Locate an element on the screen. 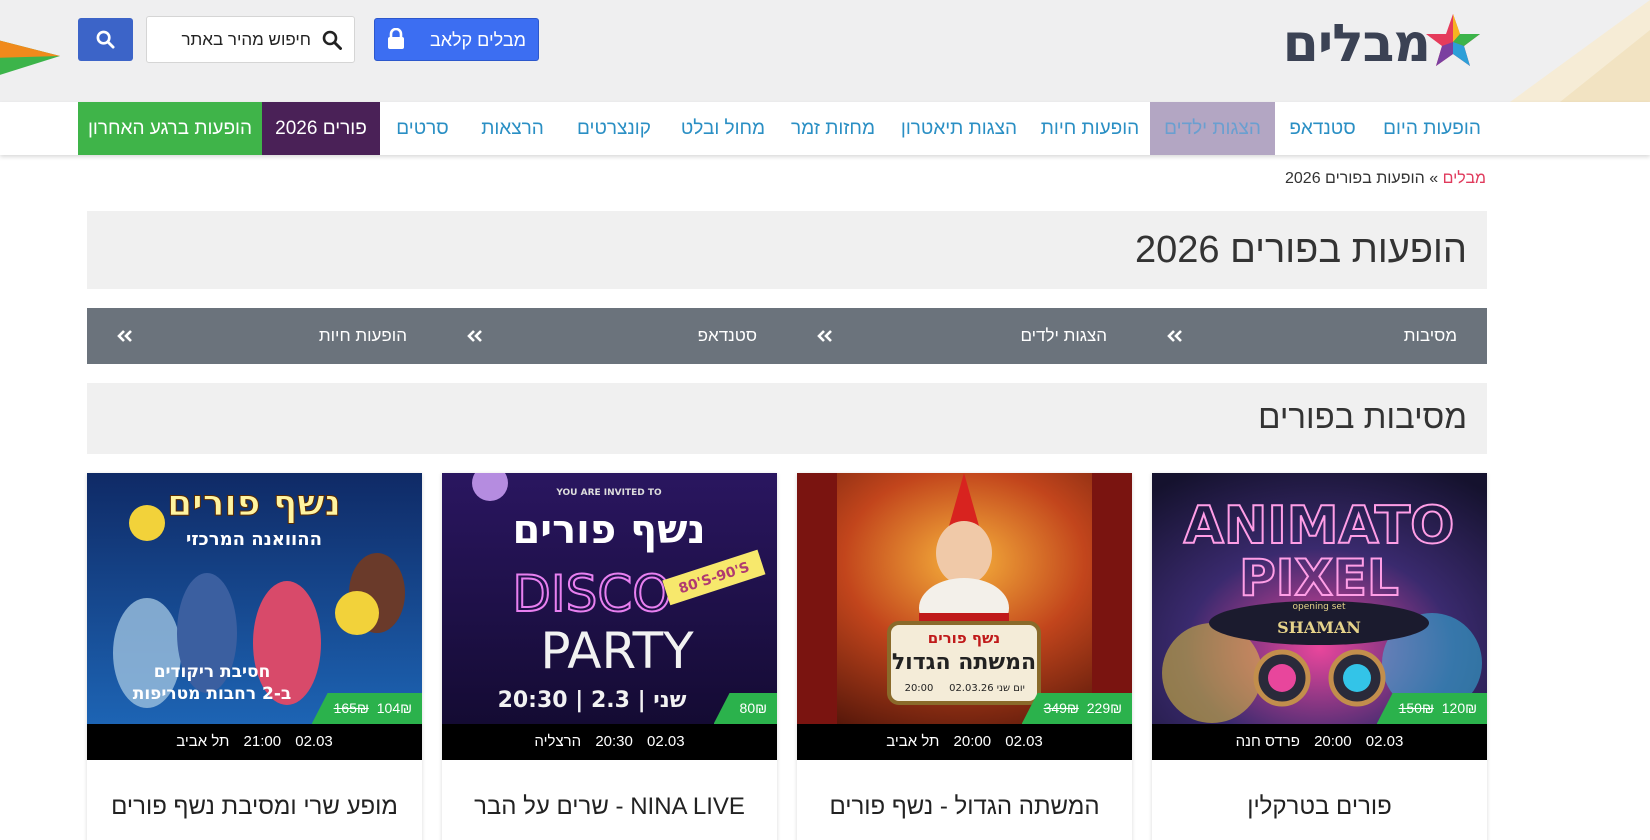 The image size is (1650, 840). event-info-bar: 02.03 20:30 הרצליה is located at coordinates (609, 742).